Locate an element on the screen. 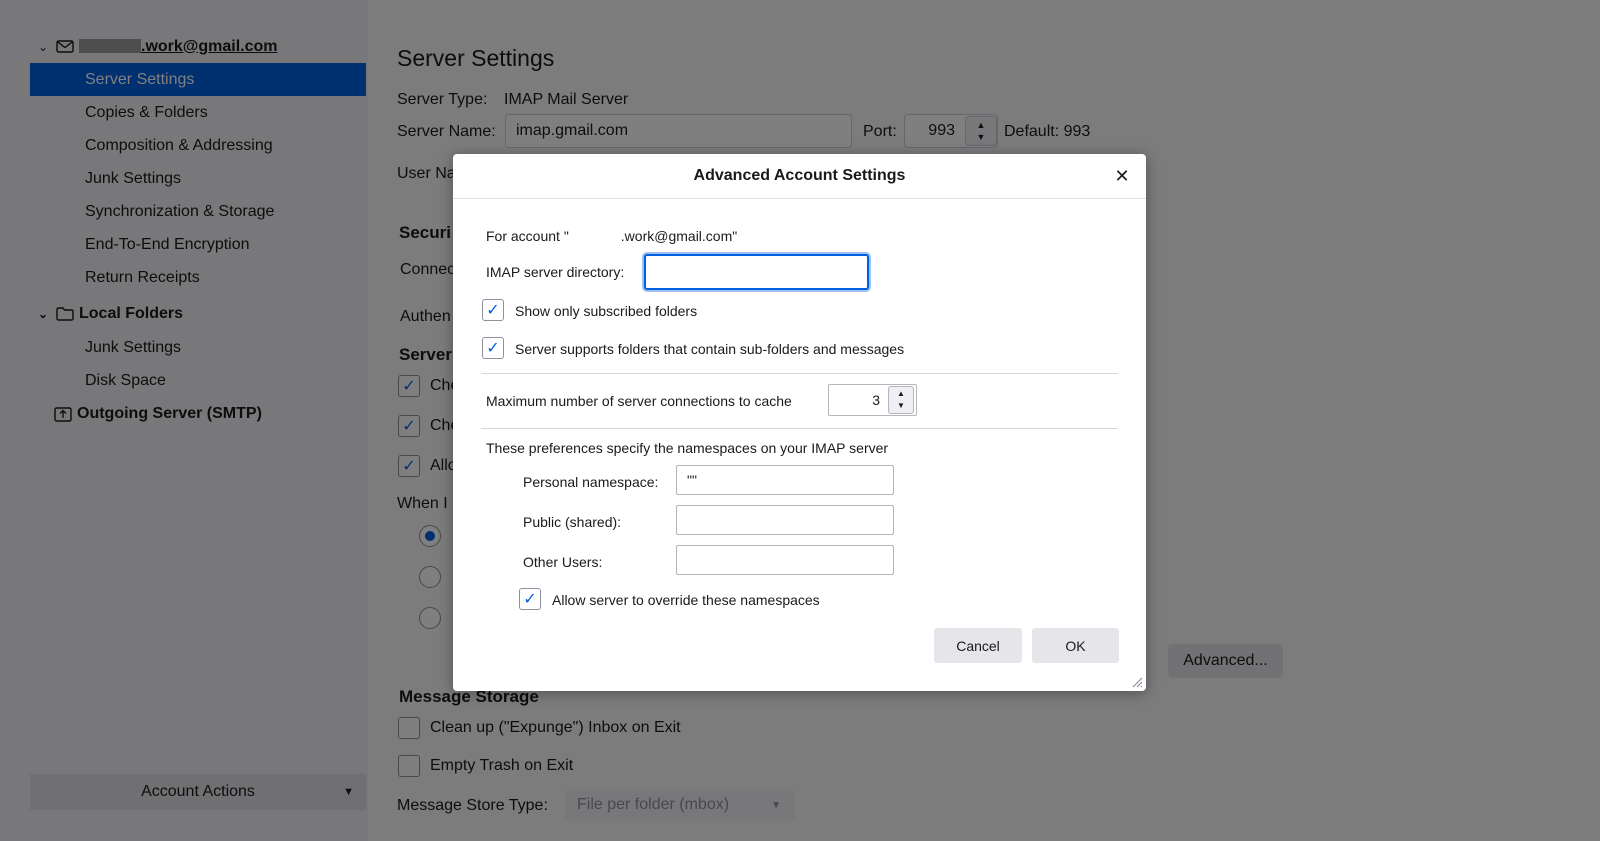 The image size is (1600, 841). show-subscribed-label: Show only subscribed folders is located at coordinates (606, 311).